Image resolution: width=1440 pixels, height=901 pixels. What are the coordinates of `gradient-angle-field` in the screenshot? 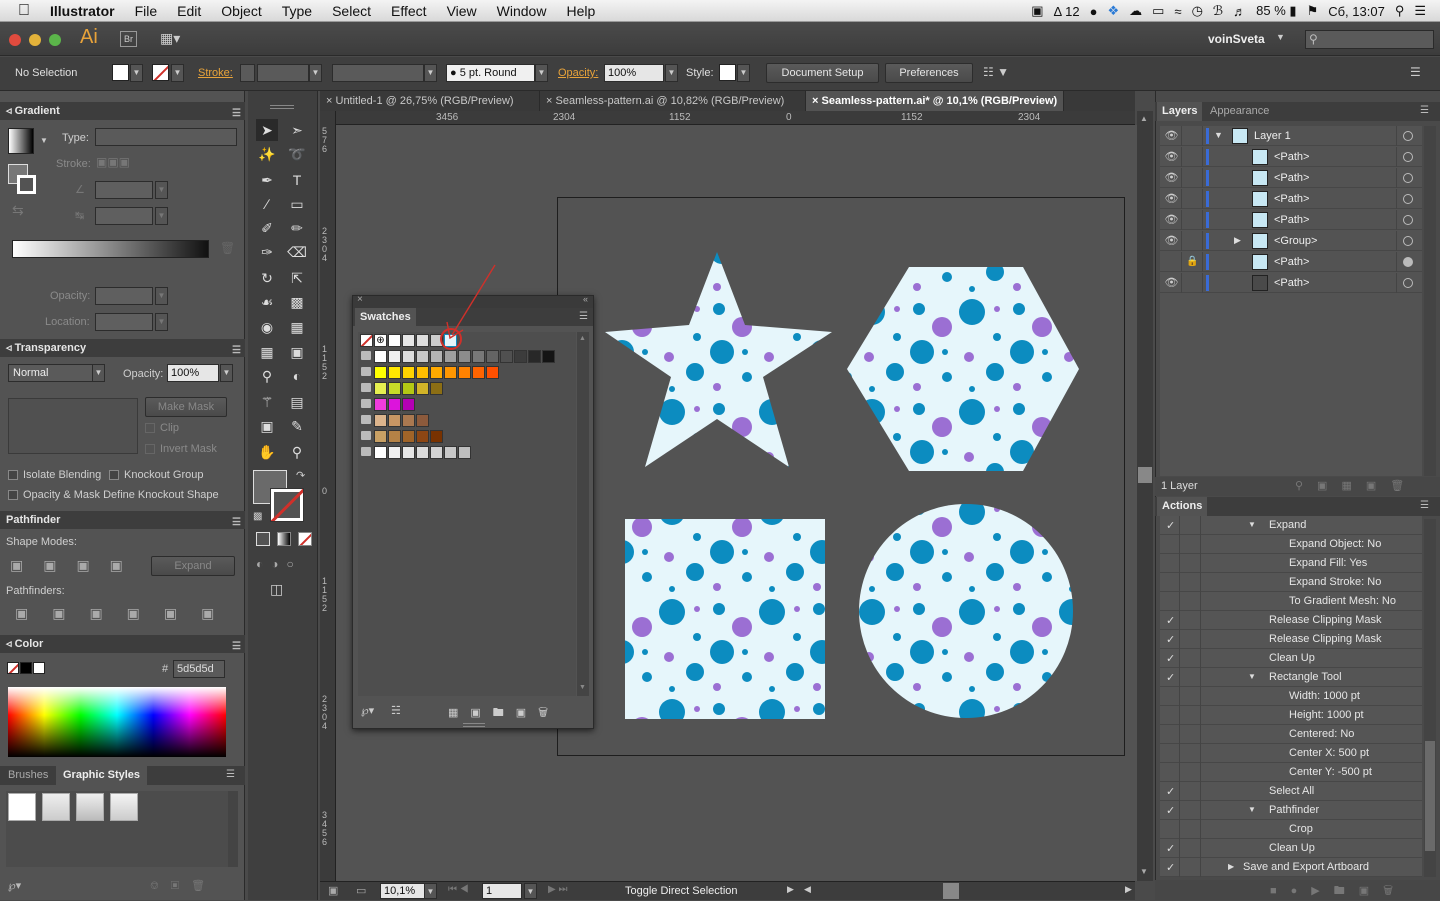 It's located at (124, 190).